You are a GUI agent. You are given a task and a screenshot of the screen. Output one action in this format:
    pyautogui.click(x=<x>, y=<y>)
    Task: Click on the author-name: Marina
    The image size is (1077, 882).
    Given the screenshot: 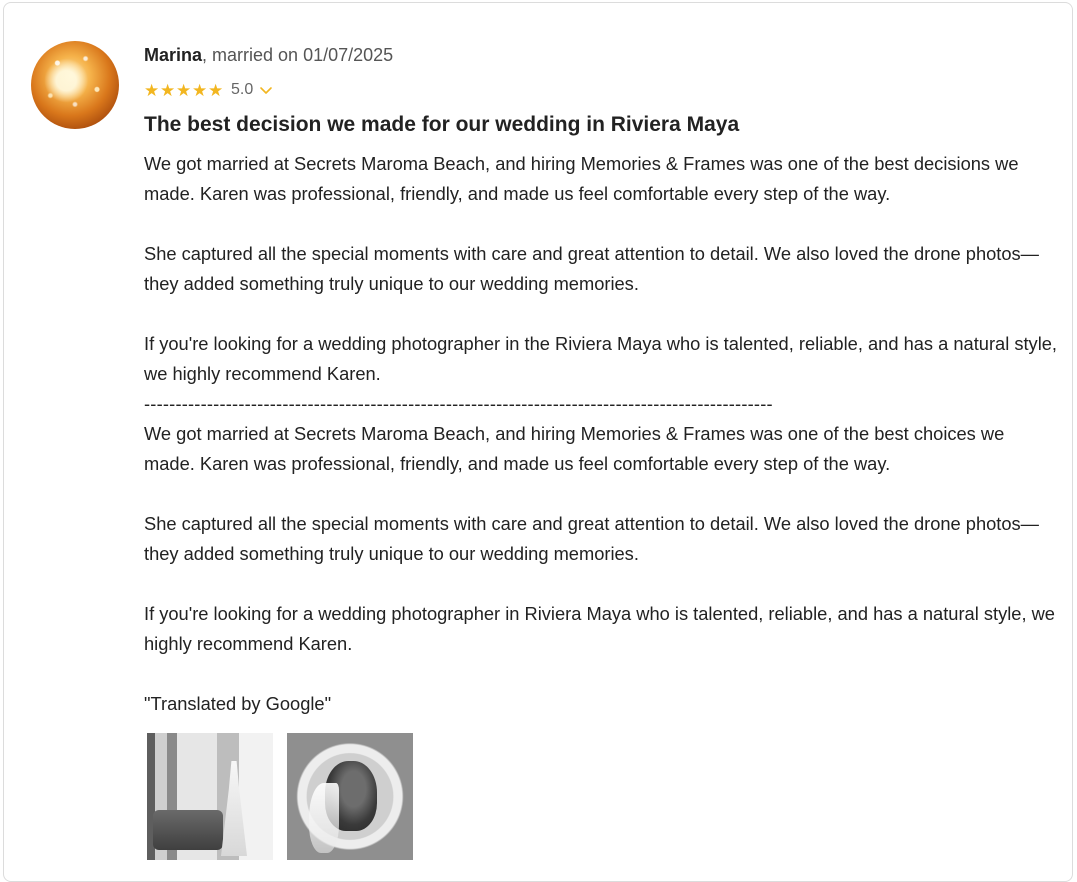 What is the action you would take?
    pyautogui.click(x=173, y=55)
    